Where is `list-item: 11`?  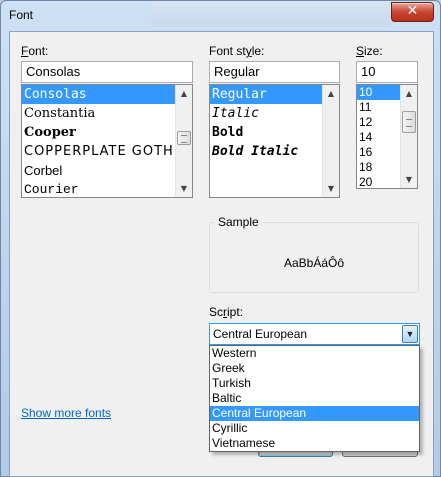 list-item: 11 is located at coordinates (378, 107).